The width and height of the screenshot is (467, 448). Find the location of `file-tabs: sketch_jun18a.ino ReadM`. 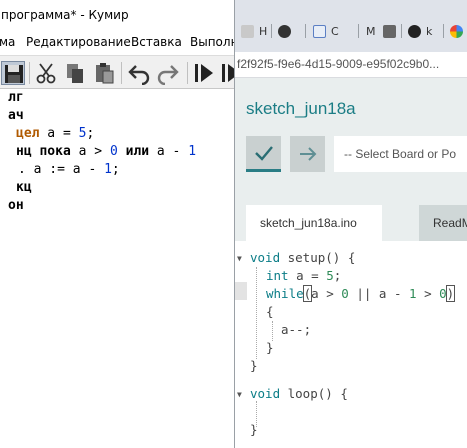

file-tabs: sketch_jun18a.ino ReadM is located at coordinates (351, 223).